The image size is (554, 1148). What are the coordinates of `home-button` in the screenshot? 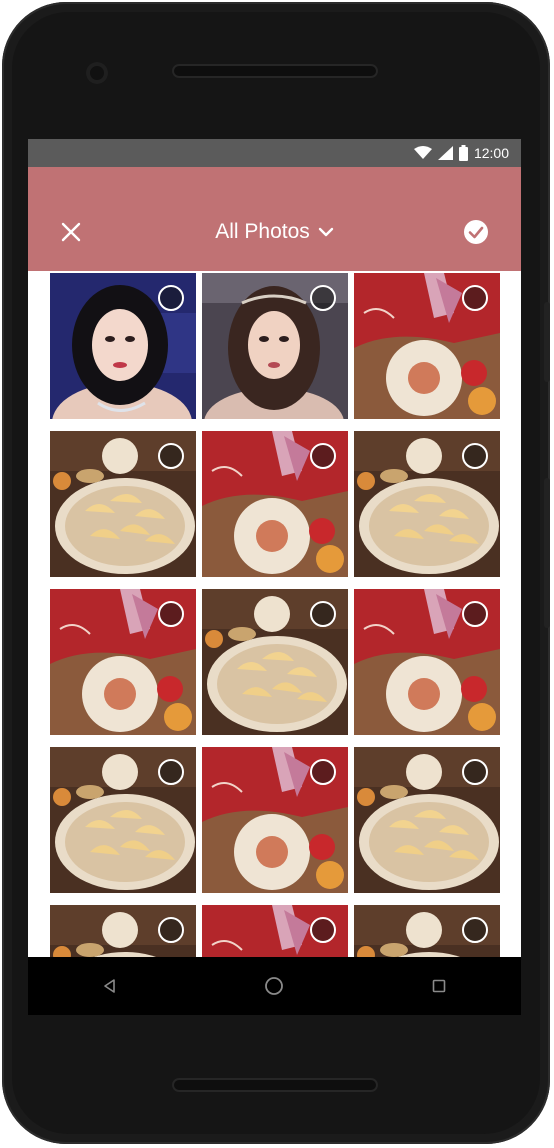 It's located at (274, 986).